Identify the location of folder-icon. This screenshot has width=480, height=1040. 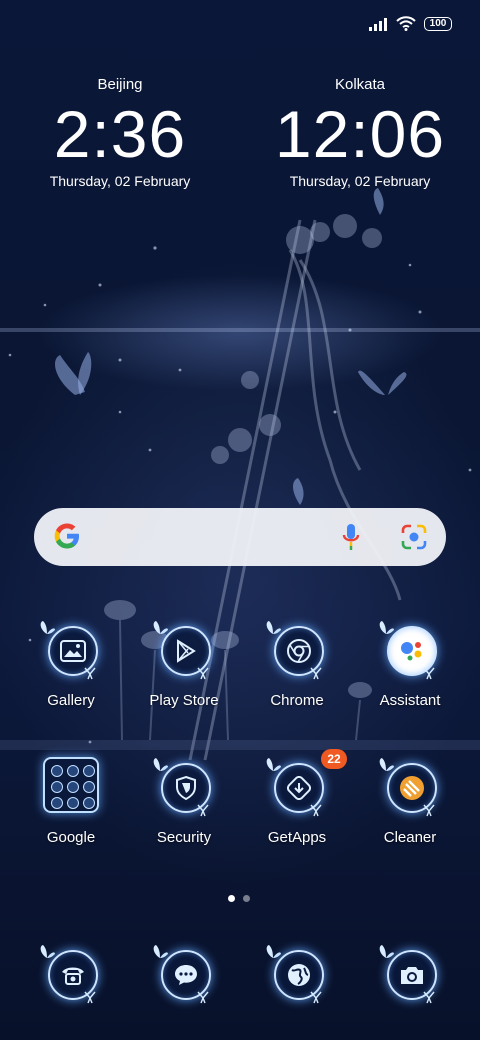
(71, 785).